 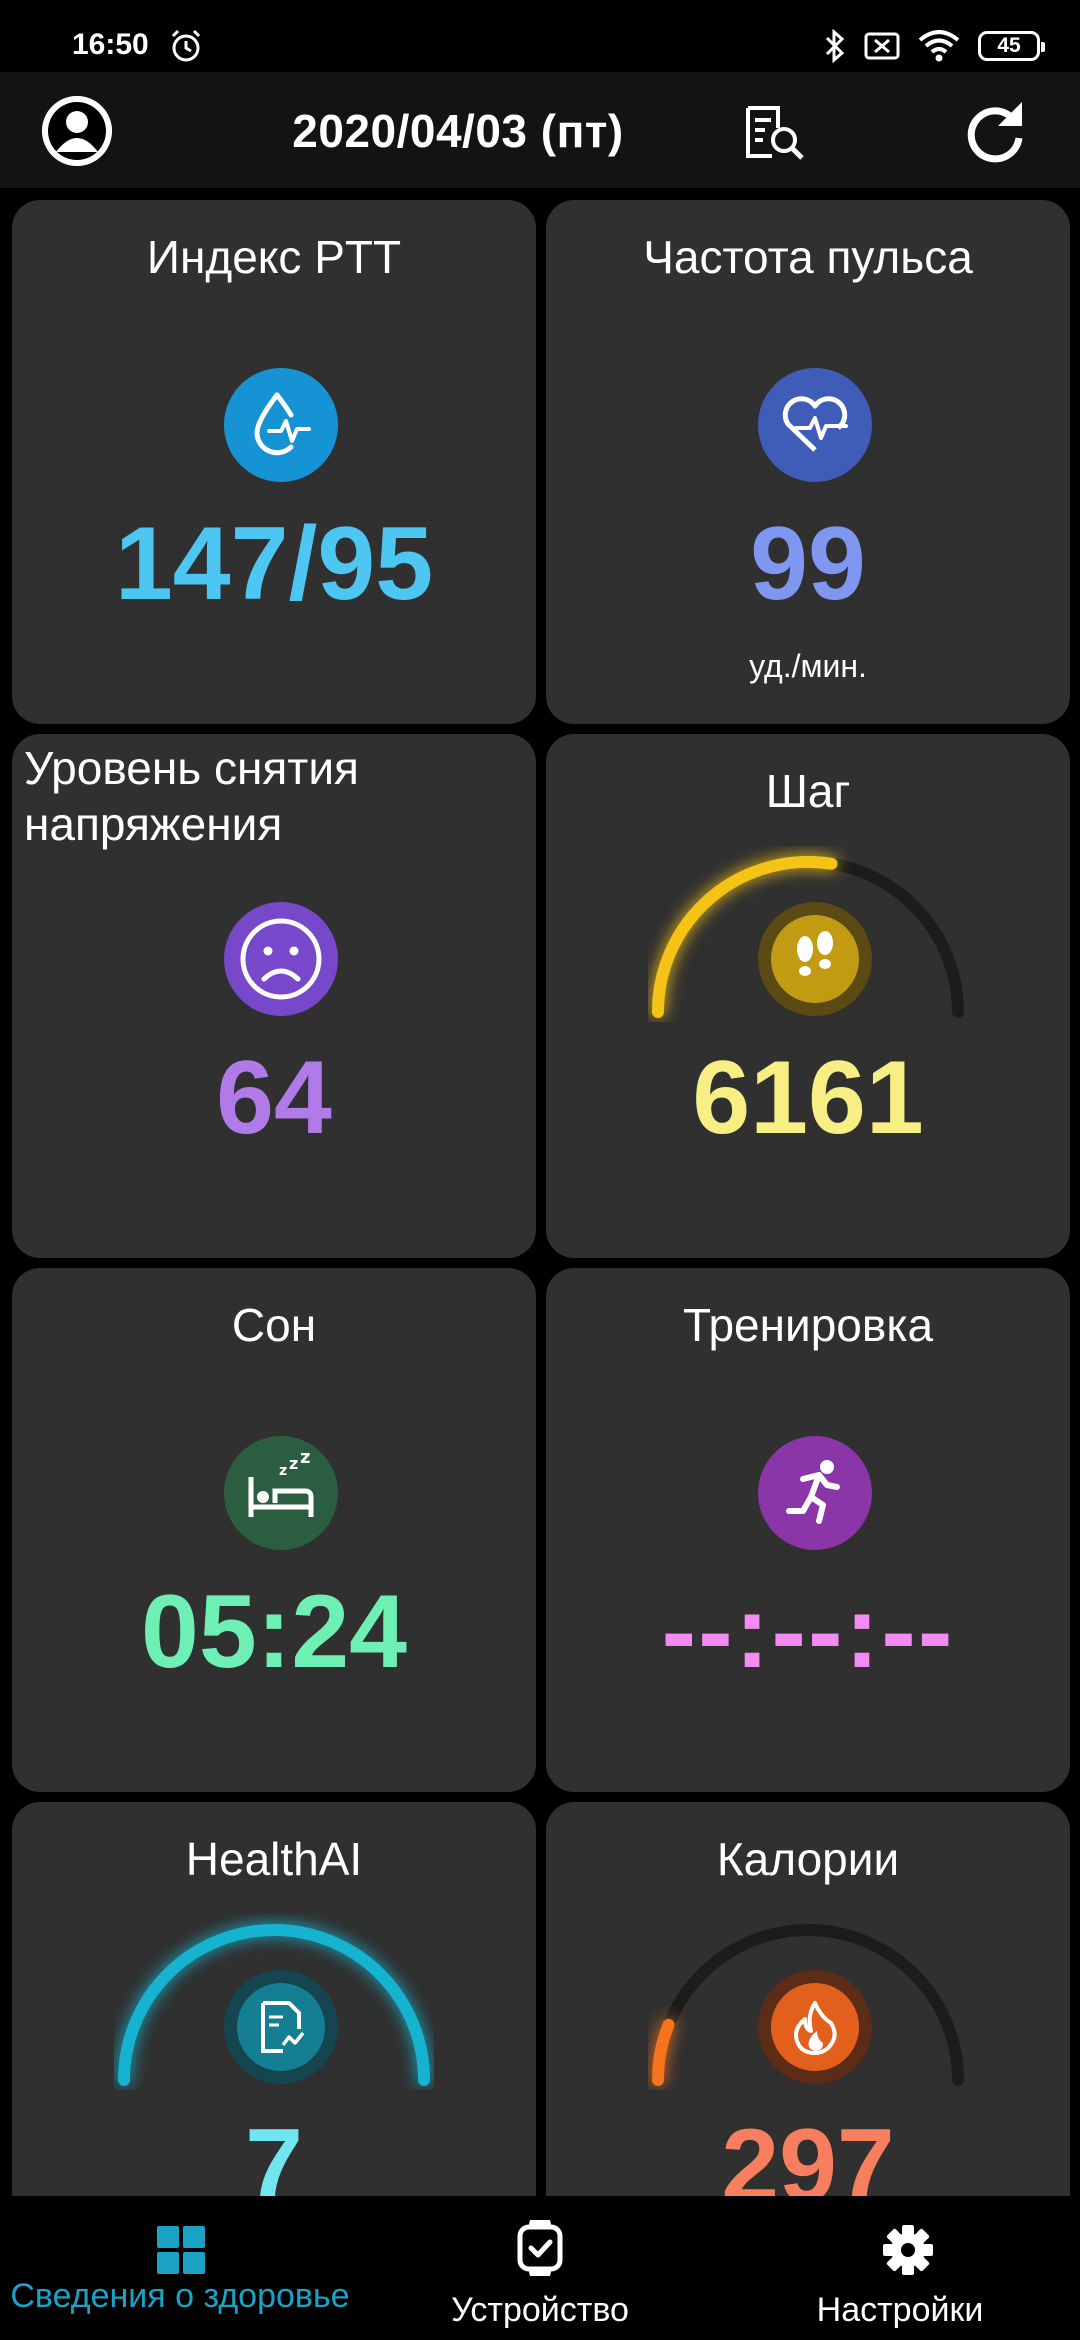 What do you see at coordinates (808, 791) in the screenshot?
I see `steps-title: Шаг` at bounding box center [808, 791].